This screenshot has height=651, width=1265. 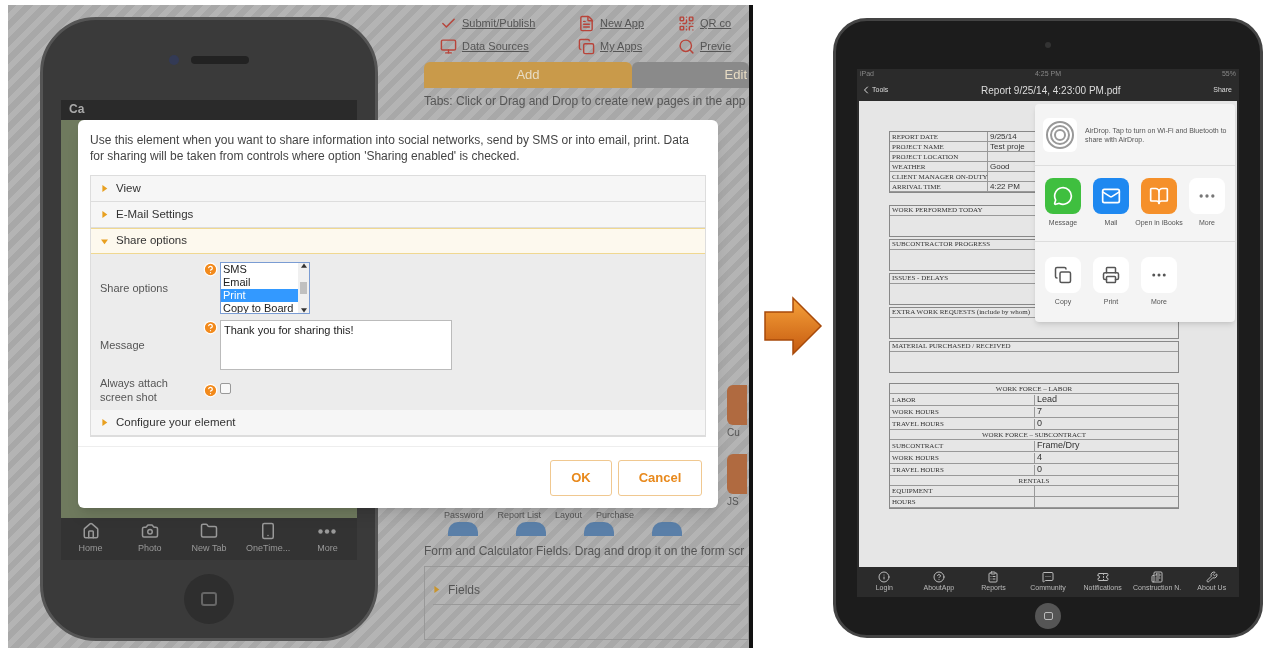 What do you see at coordinates (464, 515) in the screenshot?
I see `palette-label: Password` at bounding box center [464, 515].